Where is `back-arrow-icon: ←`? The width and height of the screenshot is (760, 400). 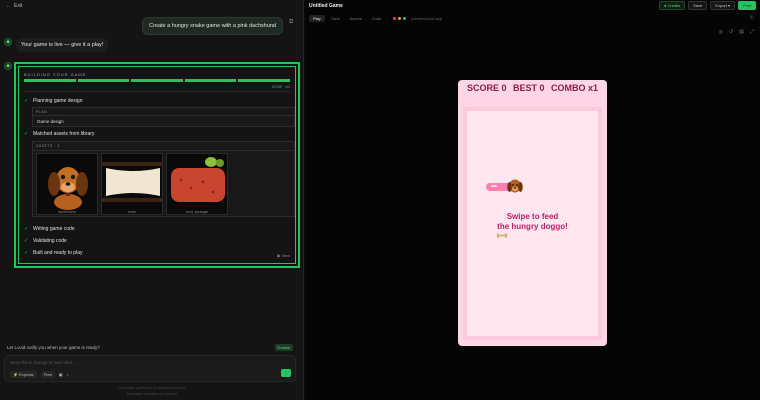 back-arrow-icon: ← is located at coordinates (8, 6).